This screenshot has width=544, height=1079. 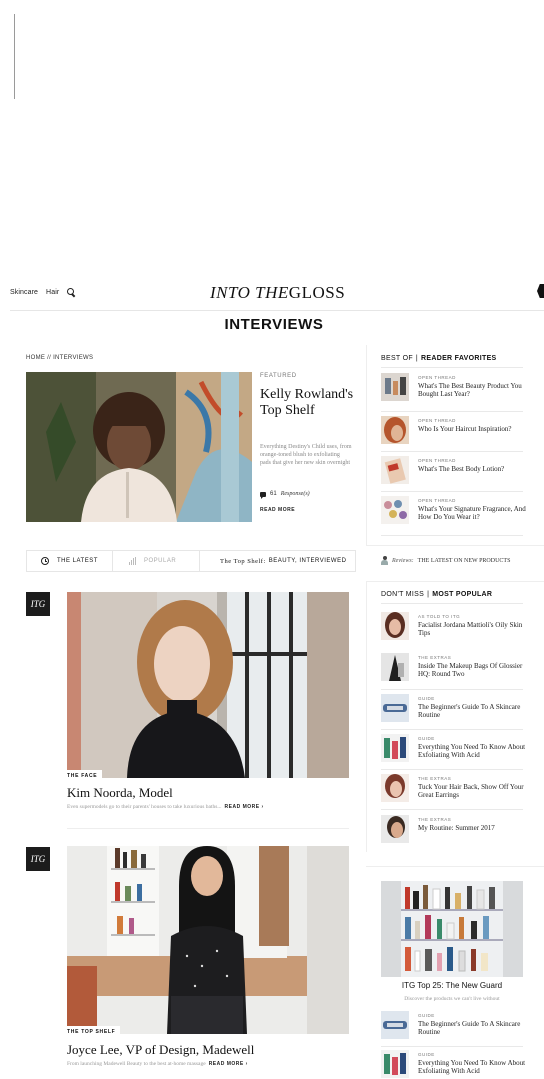 I want to click on promo-title: ITG Top 25: The New Guard, so click(x=452, y=985).